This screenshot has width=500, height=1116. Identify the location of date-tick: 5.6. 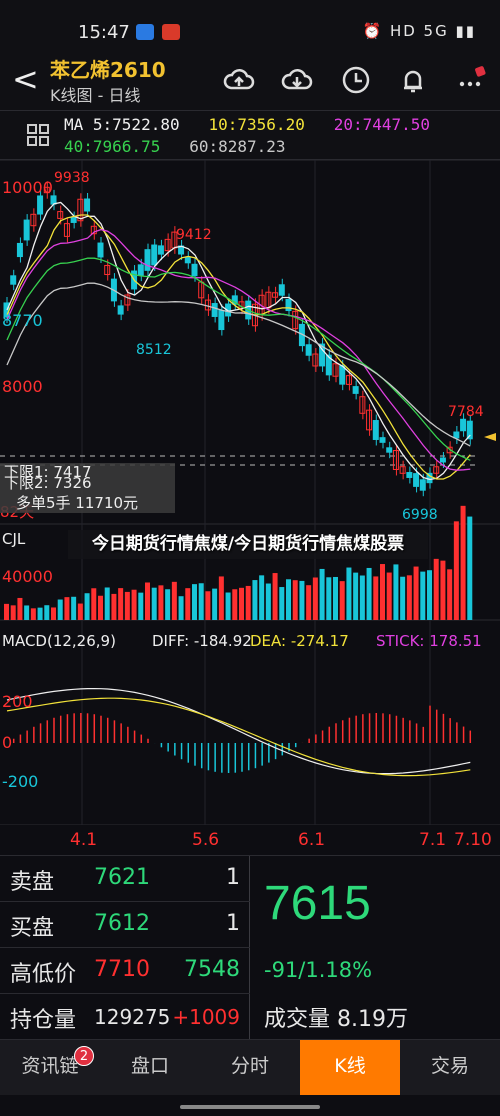
(206, 840).